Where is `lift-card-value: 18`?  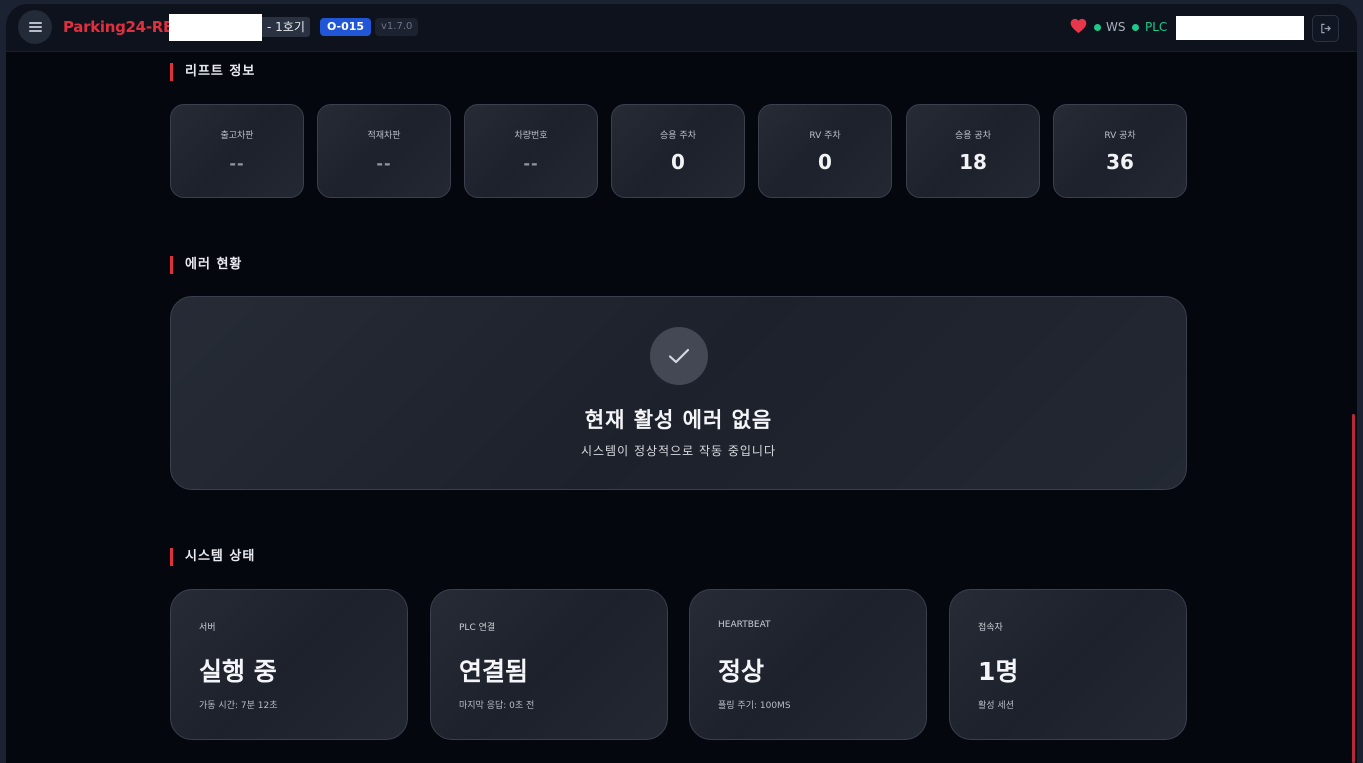 lift-card-value: 18 is located at coordinates (973, 162).